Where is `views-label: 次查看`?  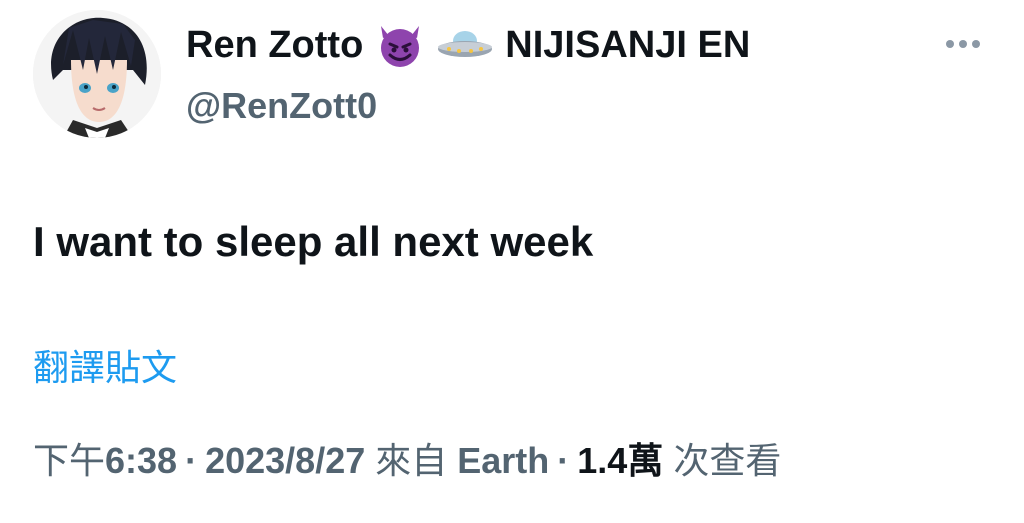
views-label: 次查看 is located at coordinates (727, 460).